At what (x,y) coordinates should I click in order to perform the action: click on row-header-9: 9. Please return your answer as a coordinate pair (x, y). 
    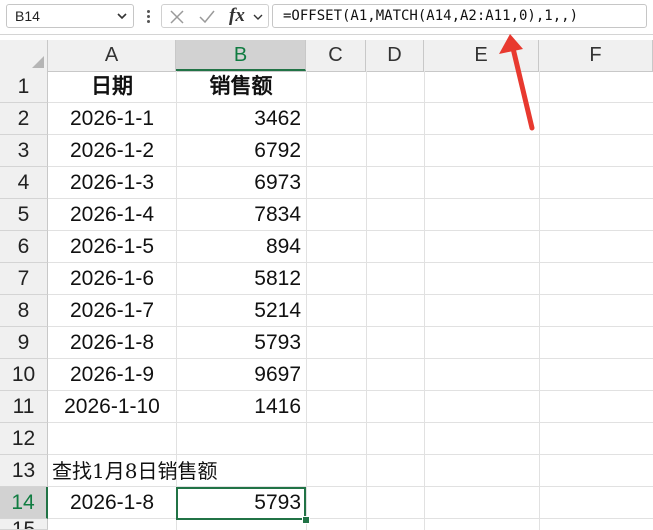
    Looking at the image, I should click on (24, 343).